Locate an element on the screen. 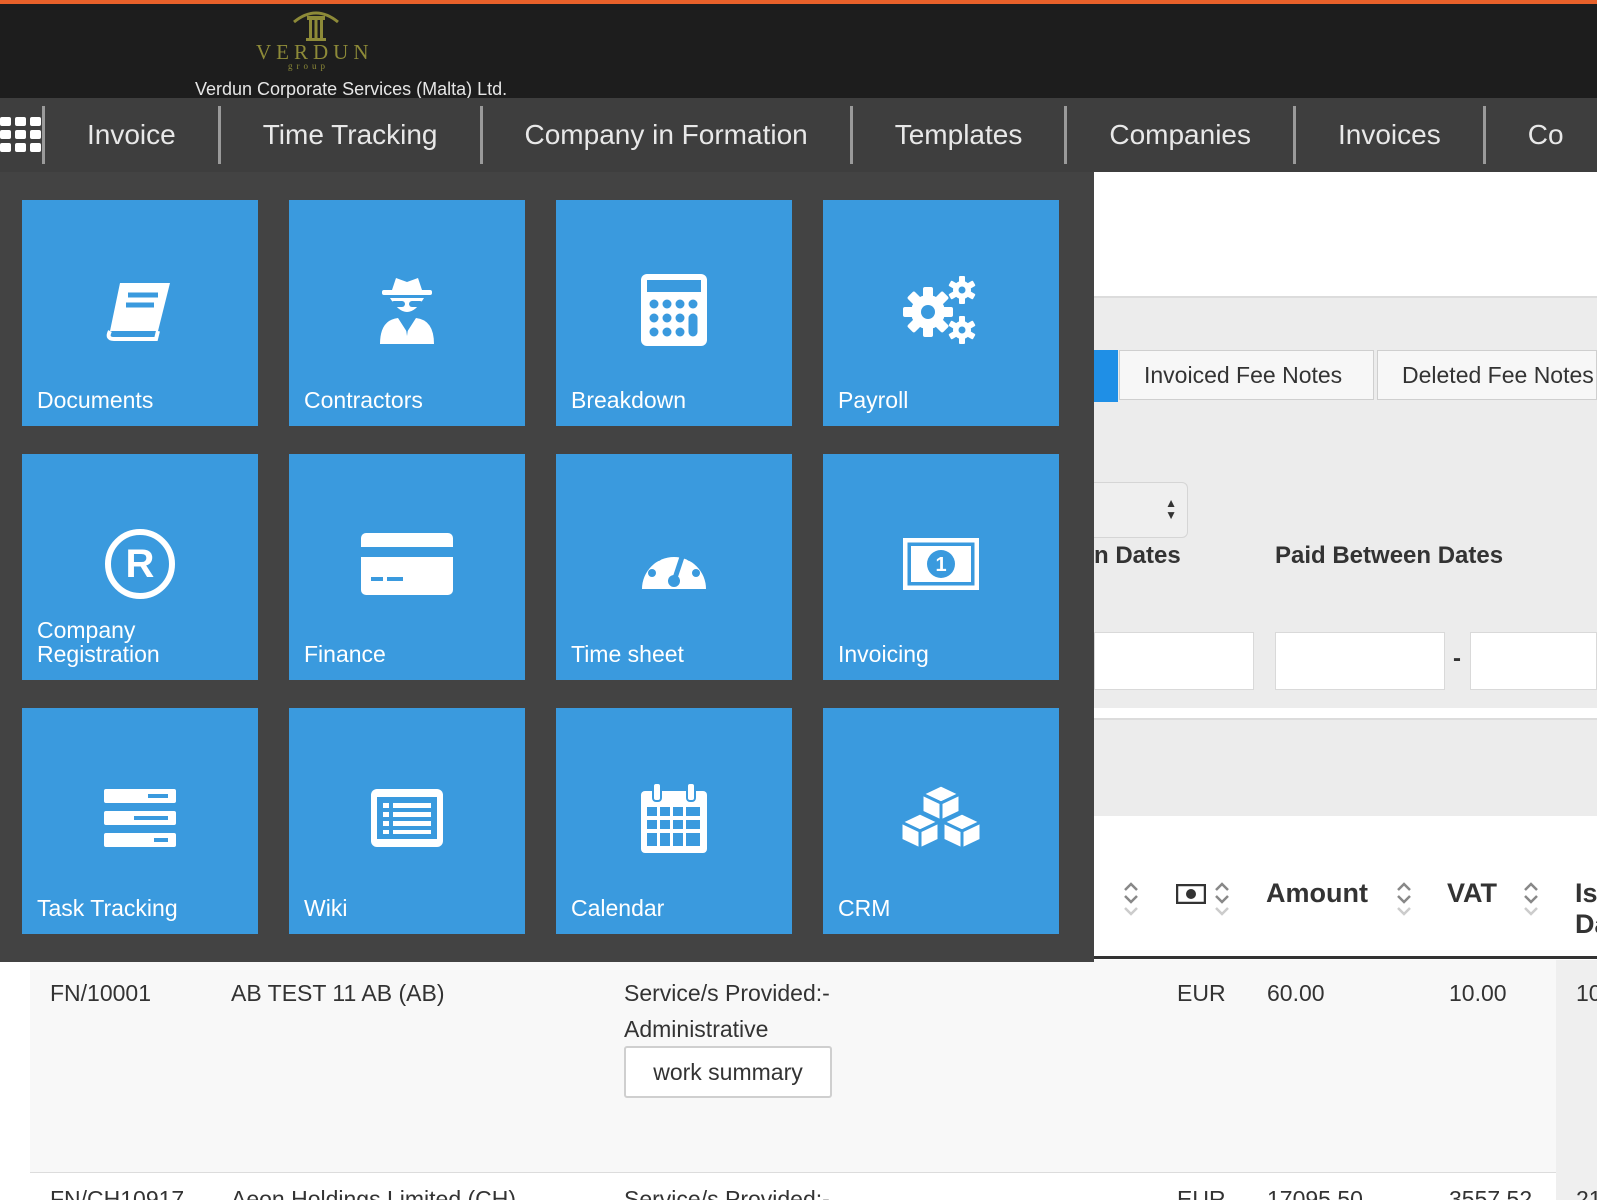 This screenshot has height=1200, width=1597. paid-between-dates-label: Paid Between Dates is located at coordinates (1389, 555).